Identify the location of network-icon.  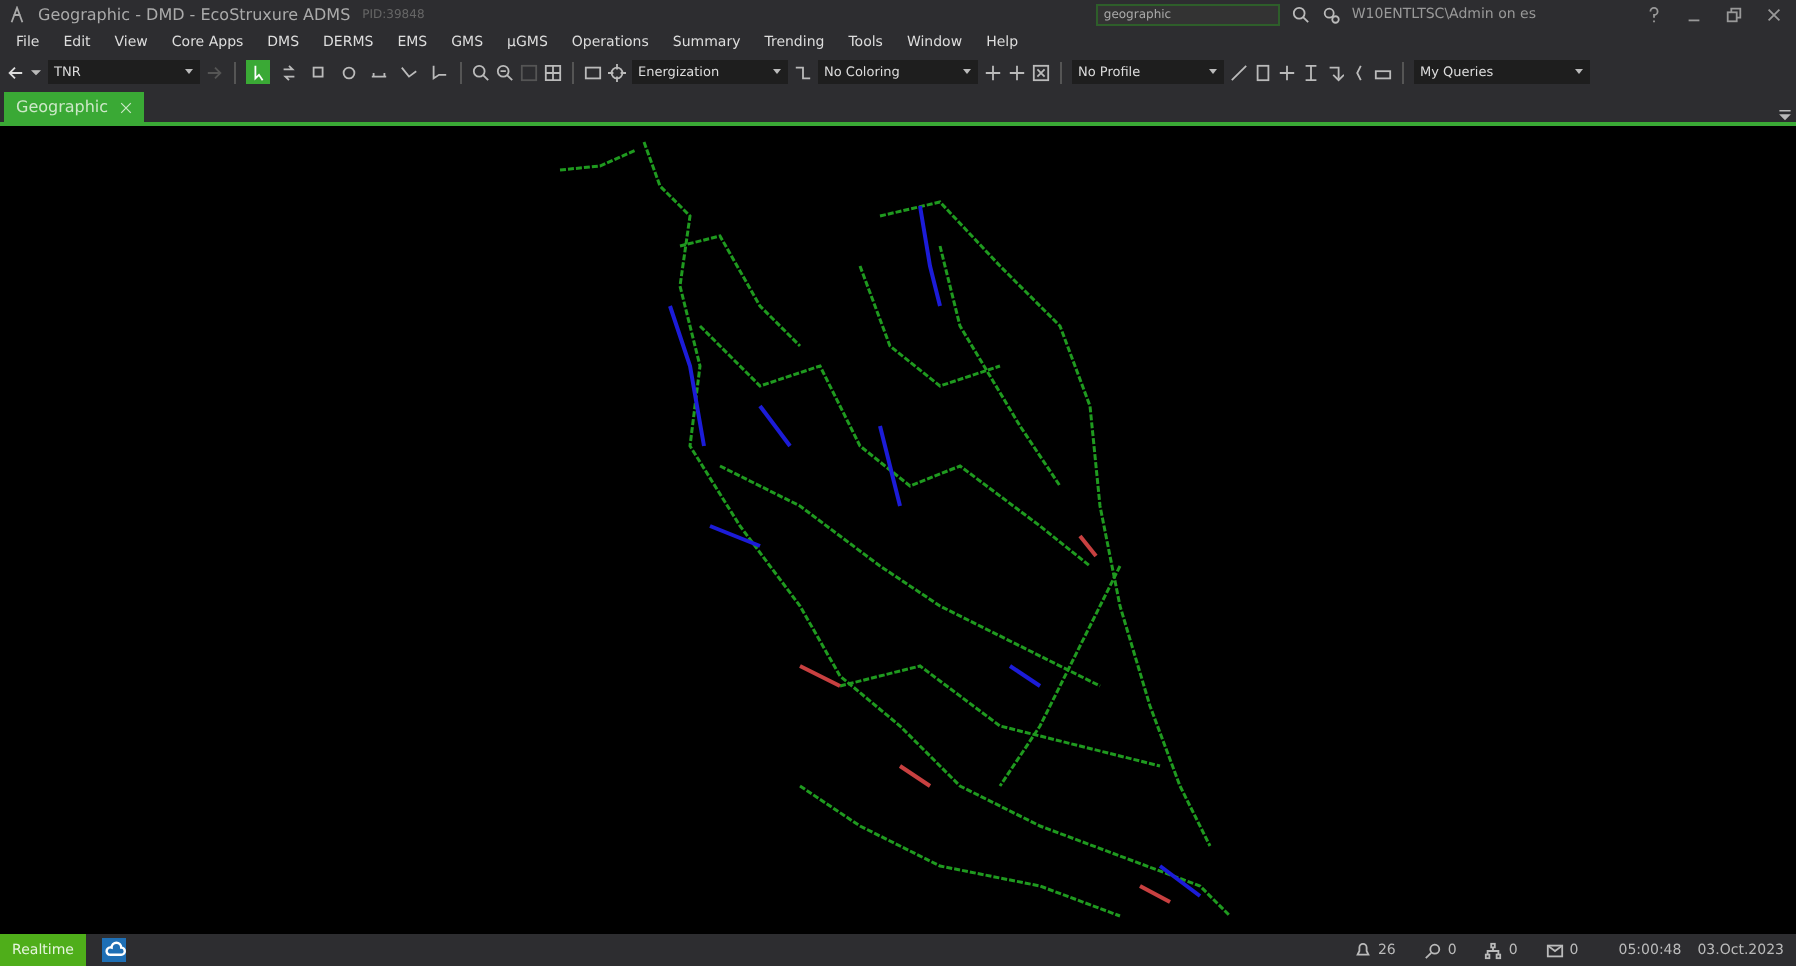
(1493, 950).